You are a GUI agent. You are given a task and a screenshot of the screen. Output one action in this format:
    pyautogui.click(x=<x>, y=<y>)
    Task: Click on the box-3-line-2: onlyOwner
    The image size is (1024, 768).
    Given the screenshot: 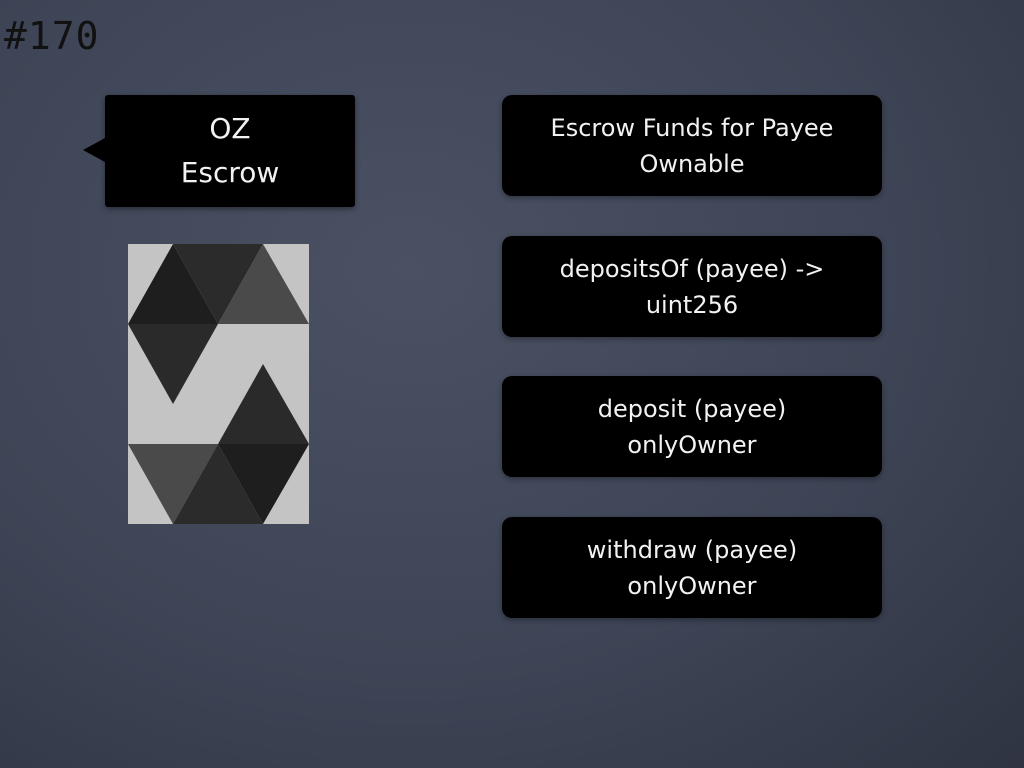 What is the action you would take?
    pyautogui.click(x=692, y=444)
    